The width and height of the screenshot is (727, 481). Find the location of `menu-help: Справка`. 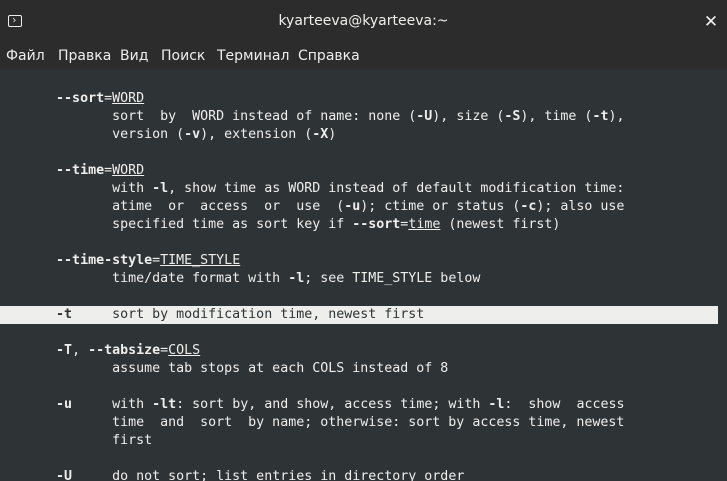

menu-help: Справка is located at coordinates (329, 56).